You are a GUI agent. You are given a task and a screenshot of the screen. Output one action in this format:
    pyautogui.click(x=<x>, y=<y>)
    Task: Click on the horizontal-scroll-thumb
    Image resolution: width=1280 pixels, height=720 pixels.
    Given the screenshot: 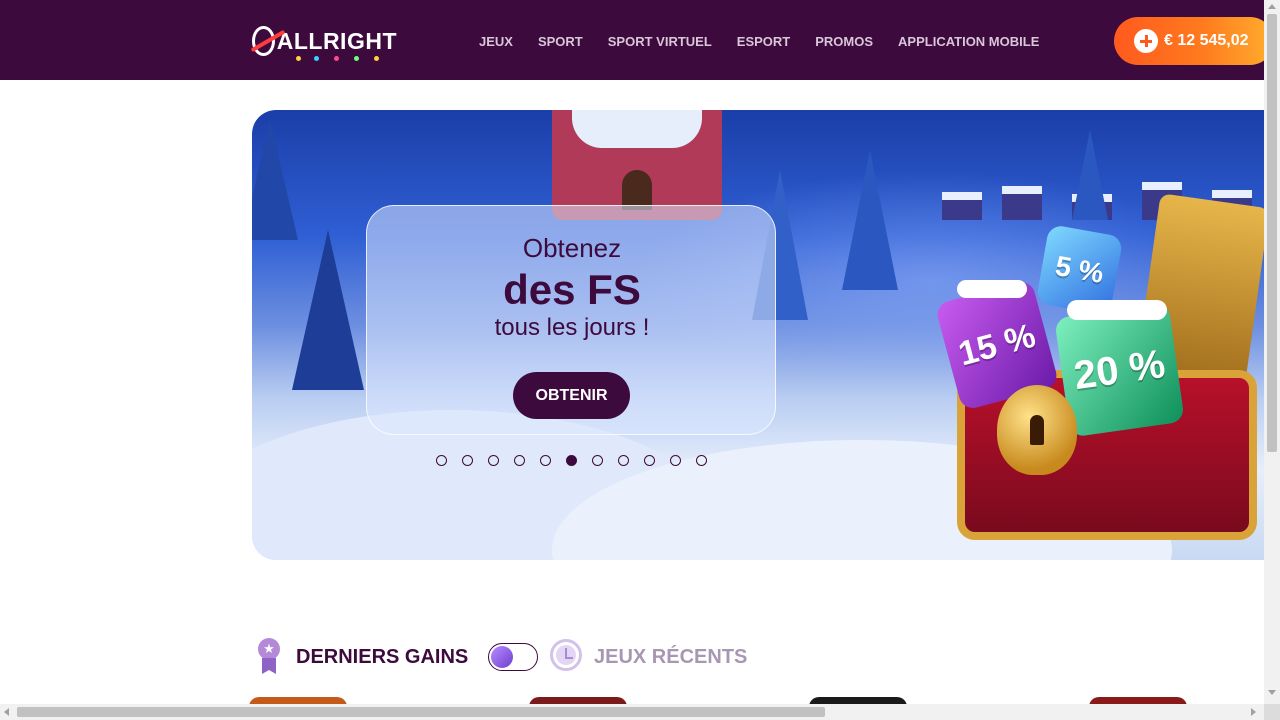 What is the action you would take?
    pyautogui.click(x=421, y=712)
    